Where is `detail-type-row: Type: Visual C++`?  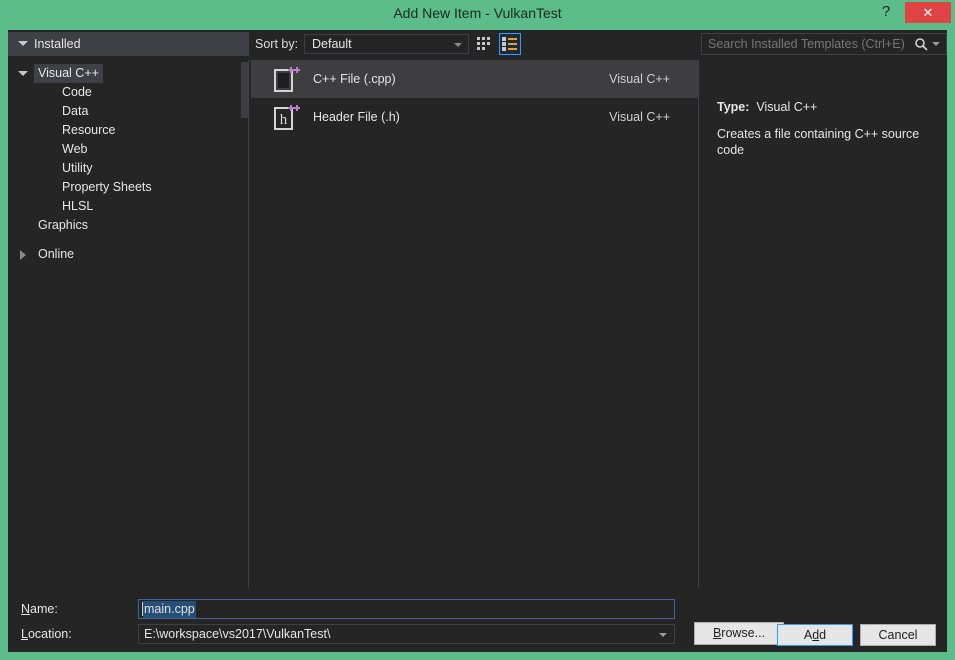
detail-type-row: Type: Visual C++ is located at coordinates (767, 107).